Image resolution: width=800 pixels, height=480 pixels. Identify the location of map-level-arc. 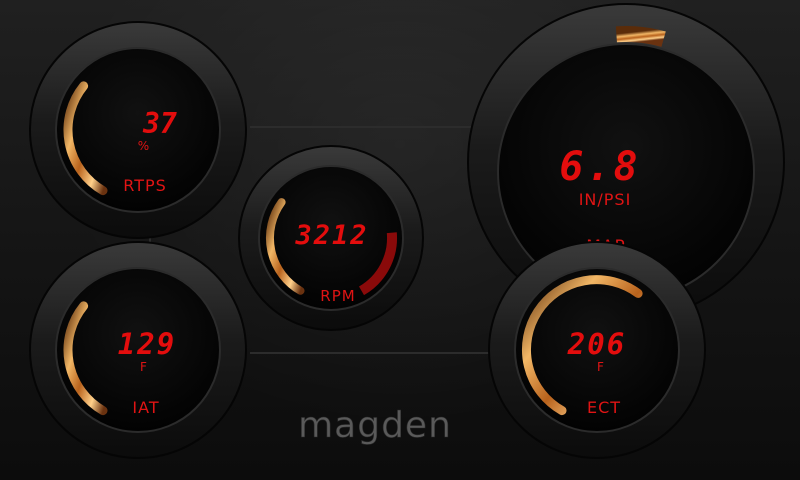
(640, 36).